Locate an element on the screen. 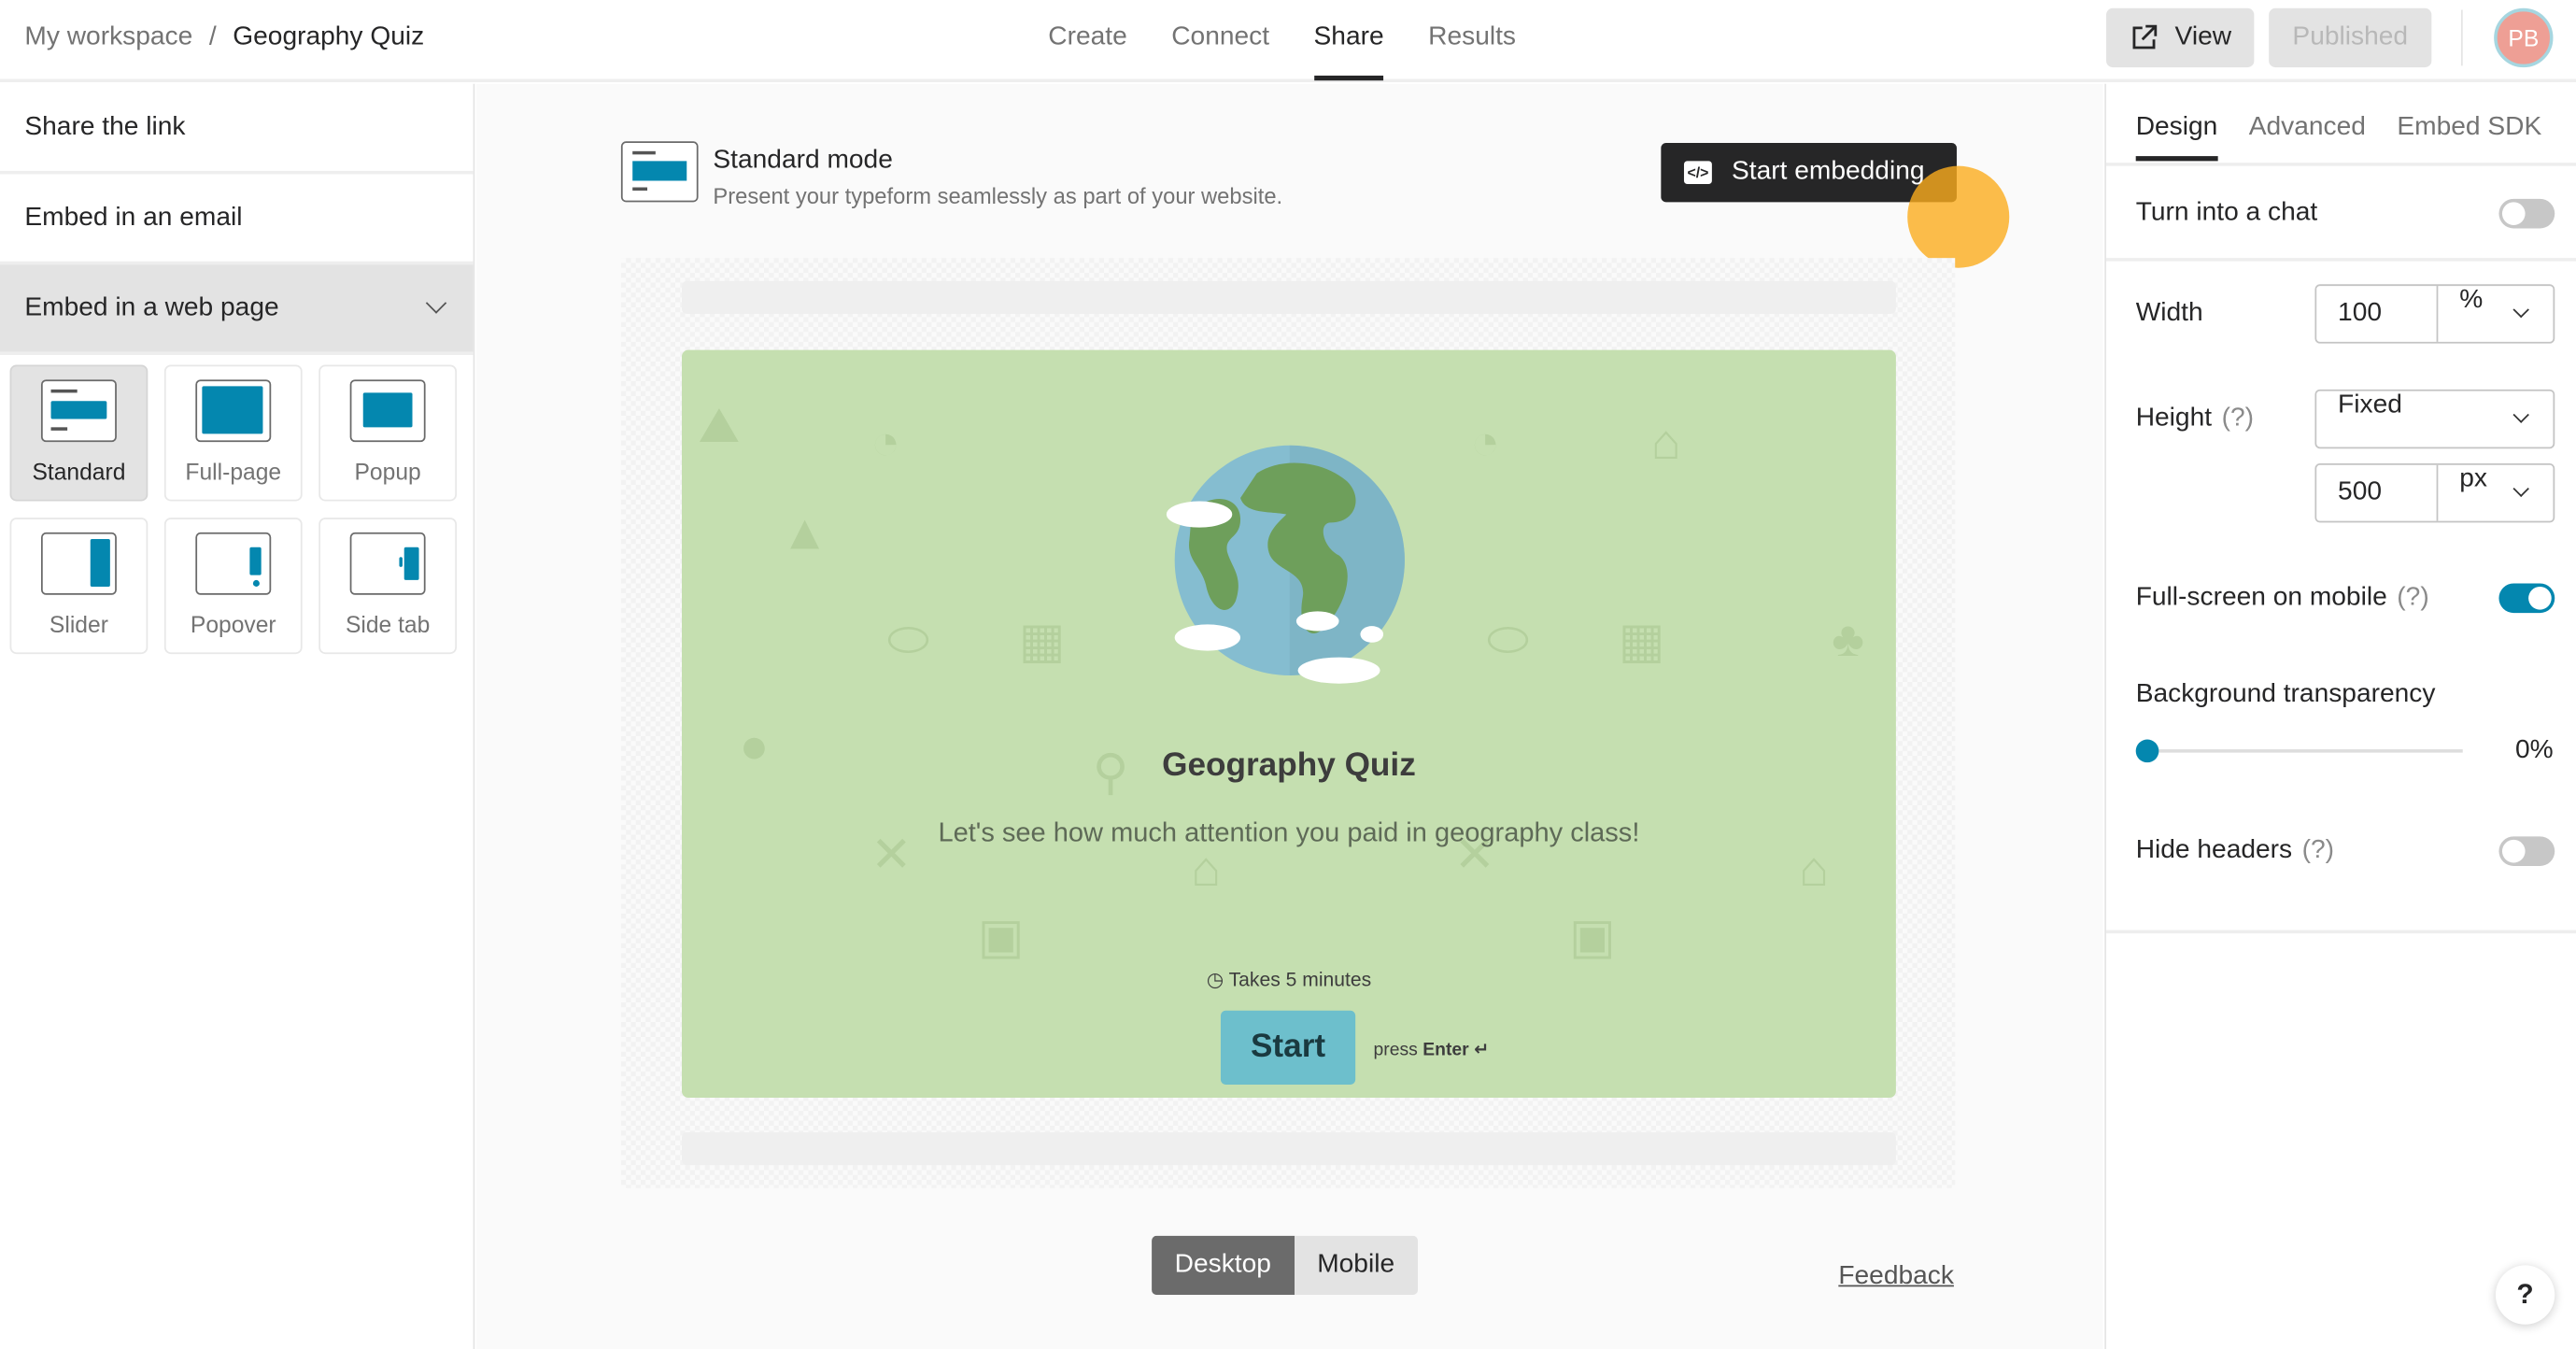 Image resolution: width=2576 pixels, height=1349 pixels. fullscreen-label: Full-screen on mobile (?) is located at coordinates (2282, 598).